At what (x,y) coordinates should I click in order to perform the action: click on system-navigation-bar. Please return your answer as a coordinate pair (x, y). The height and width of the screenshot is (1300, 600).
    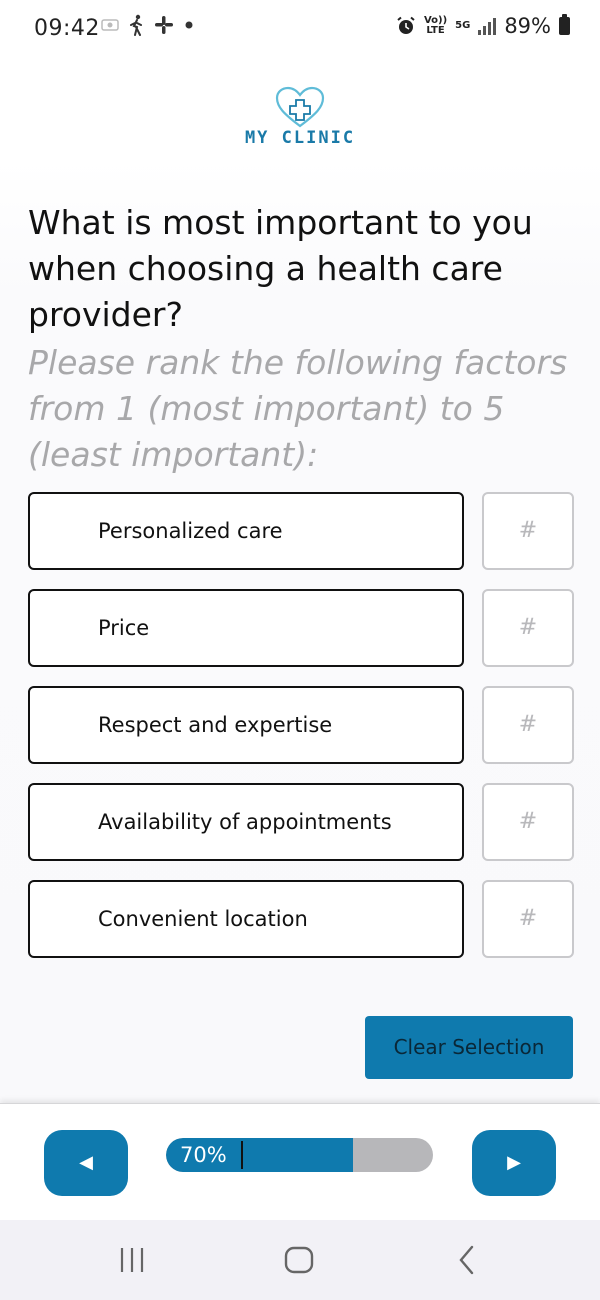
    Looking at the image, I should click on (300, 1260).